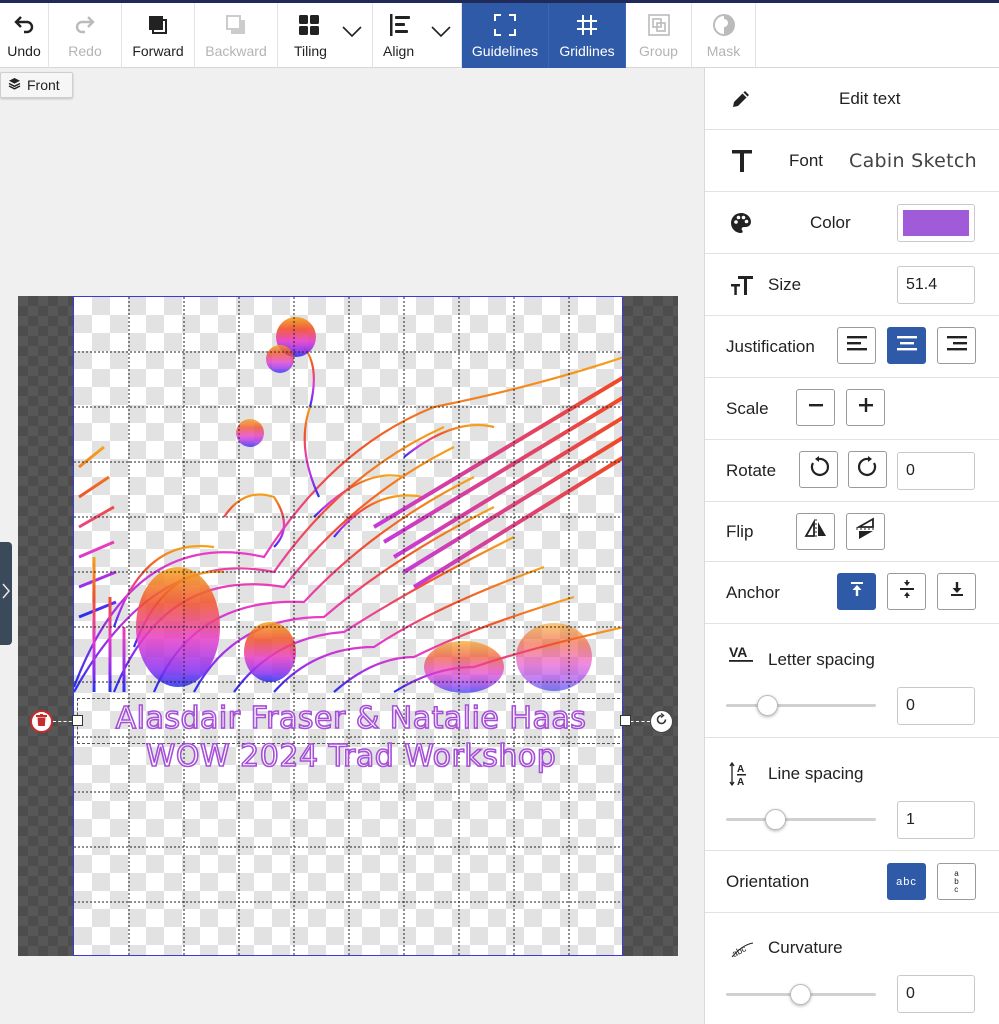 This screenshot has height=1024, width=999. What do you see at coordinates (852, 285) in the screenshot?
I see `size-row: Size 51.4` at bounding box center [852, 285].